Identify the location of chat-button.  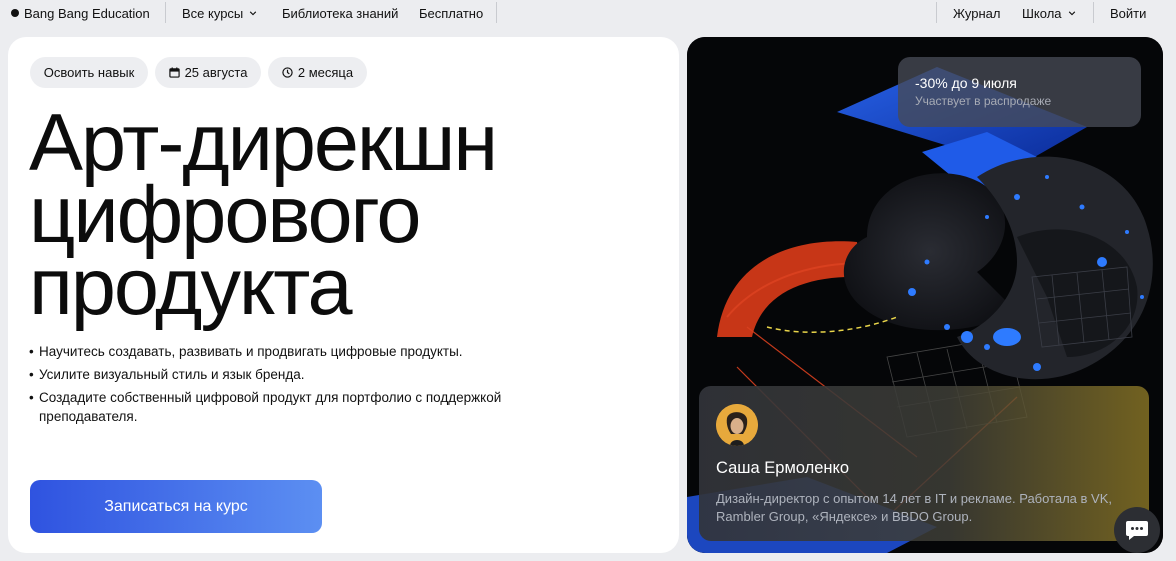
(1137, 530).